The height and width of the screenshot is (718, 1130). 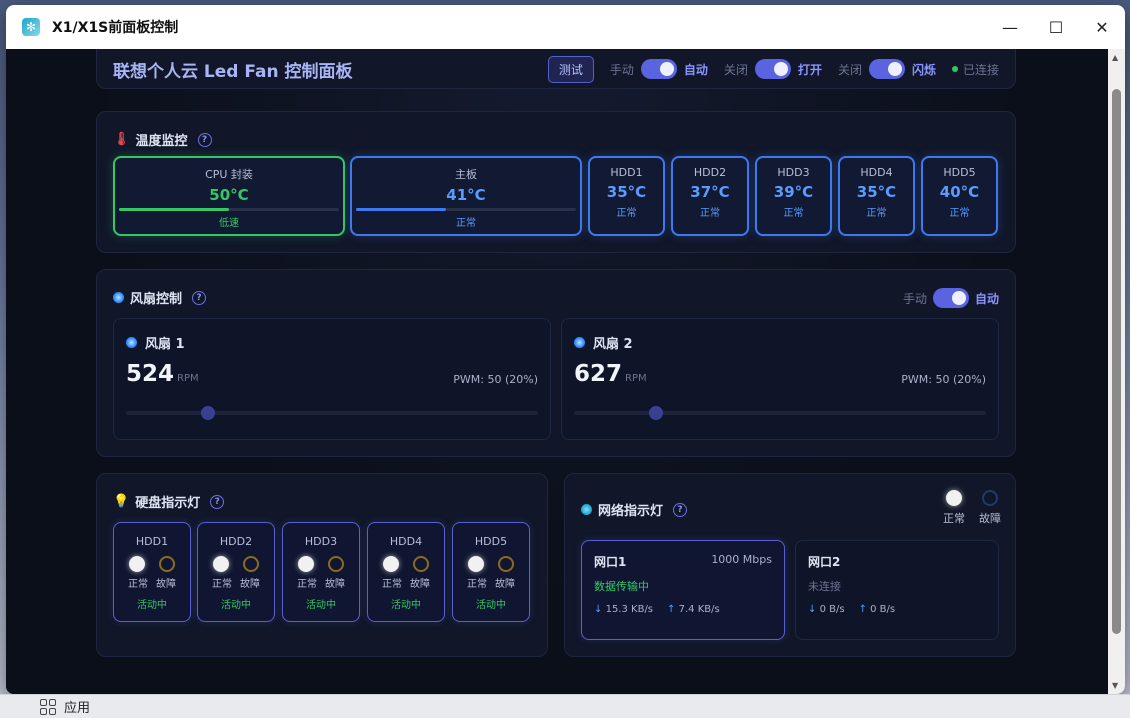 I want to click on temp-box-hdd2: HDD2 37°C 正常, so click(x=710, y=196).